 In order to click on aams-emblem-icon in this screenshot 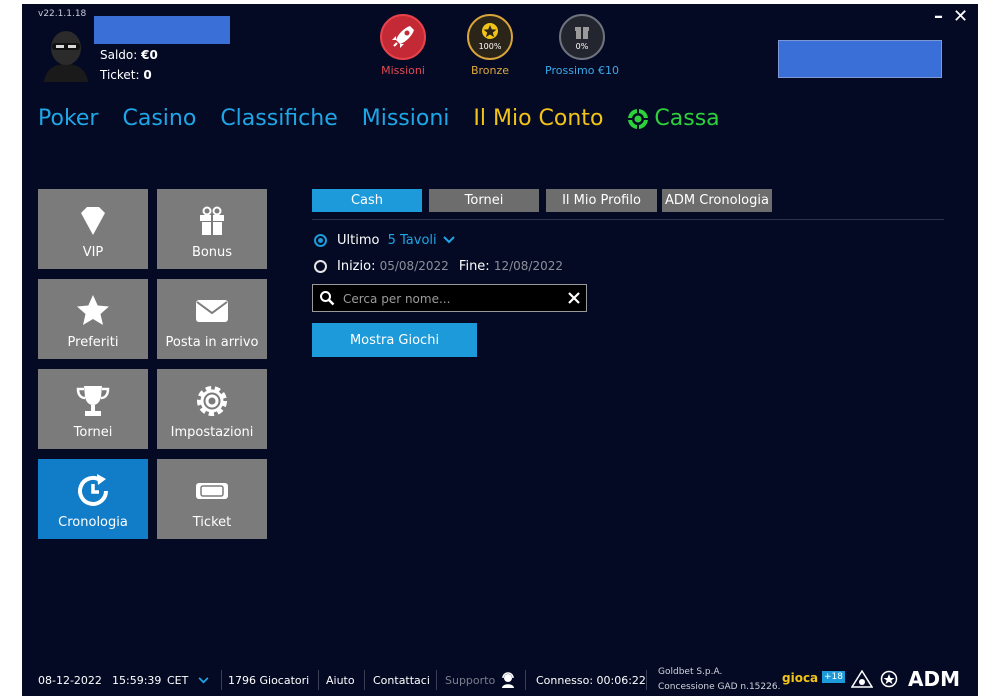, I will do `click(862, 679)`.